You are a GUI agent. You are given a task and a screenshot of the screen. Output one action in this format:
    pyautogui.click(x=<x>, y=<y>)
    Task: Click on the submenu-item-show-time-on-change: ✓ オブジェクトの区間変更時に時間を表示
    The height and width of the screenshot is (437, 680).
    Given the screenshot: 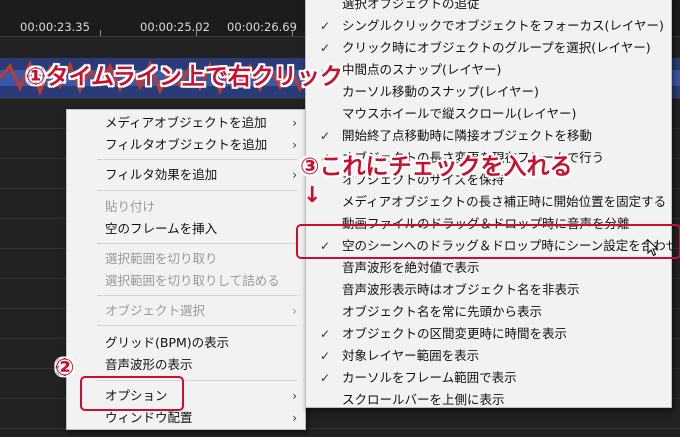 What is the action you would take?
    pyautogui.click(x=489, y=334)
    